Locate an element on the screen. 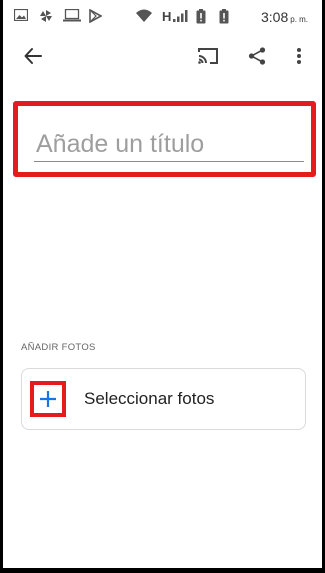 The width and height of the screenshot is (325, 573). gallery-icon is located at coordinates (21, 15).